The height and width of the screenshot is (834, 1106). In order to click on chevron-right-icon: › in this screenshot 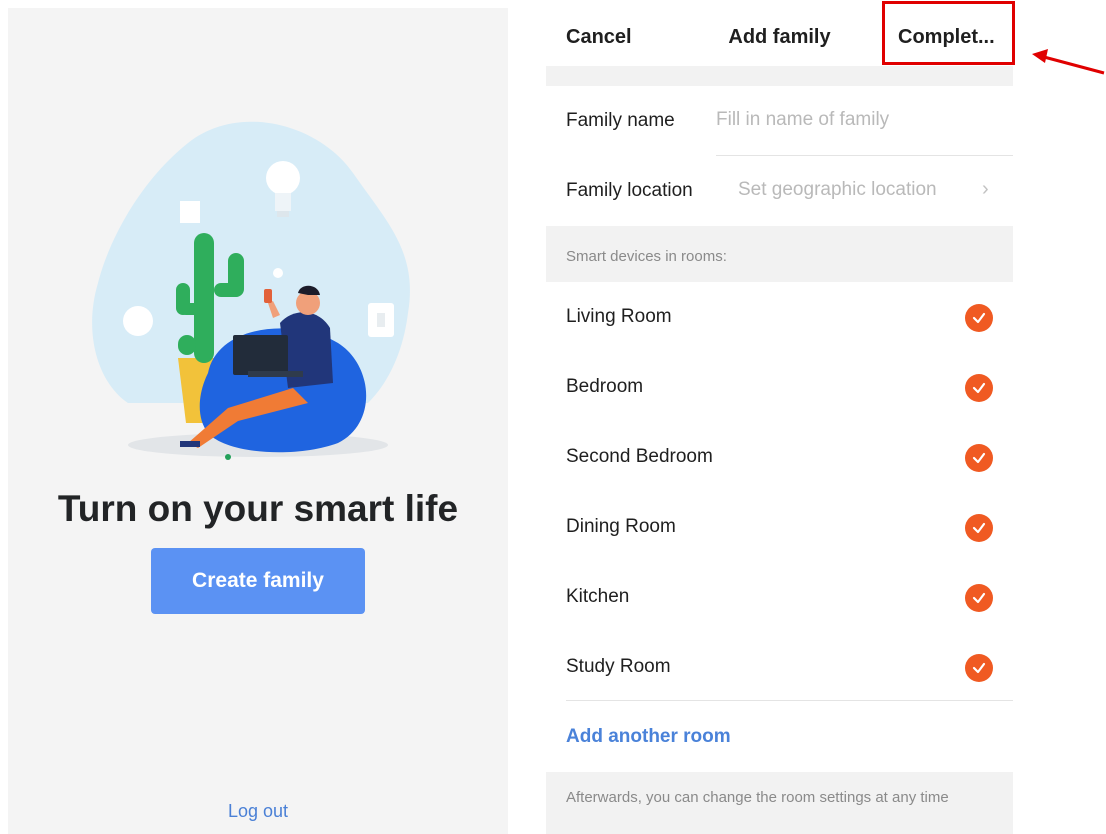, I will do `click(985, 189)`.